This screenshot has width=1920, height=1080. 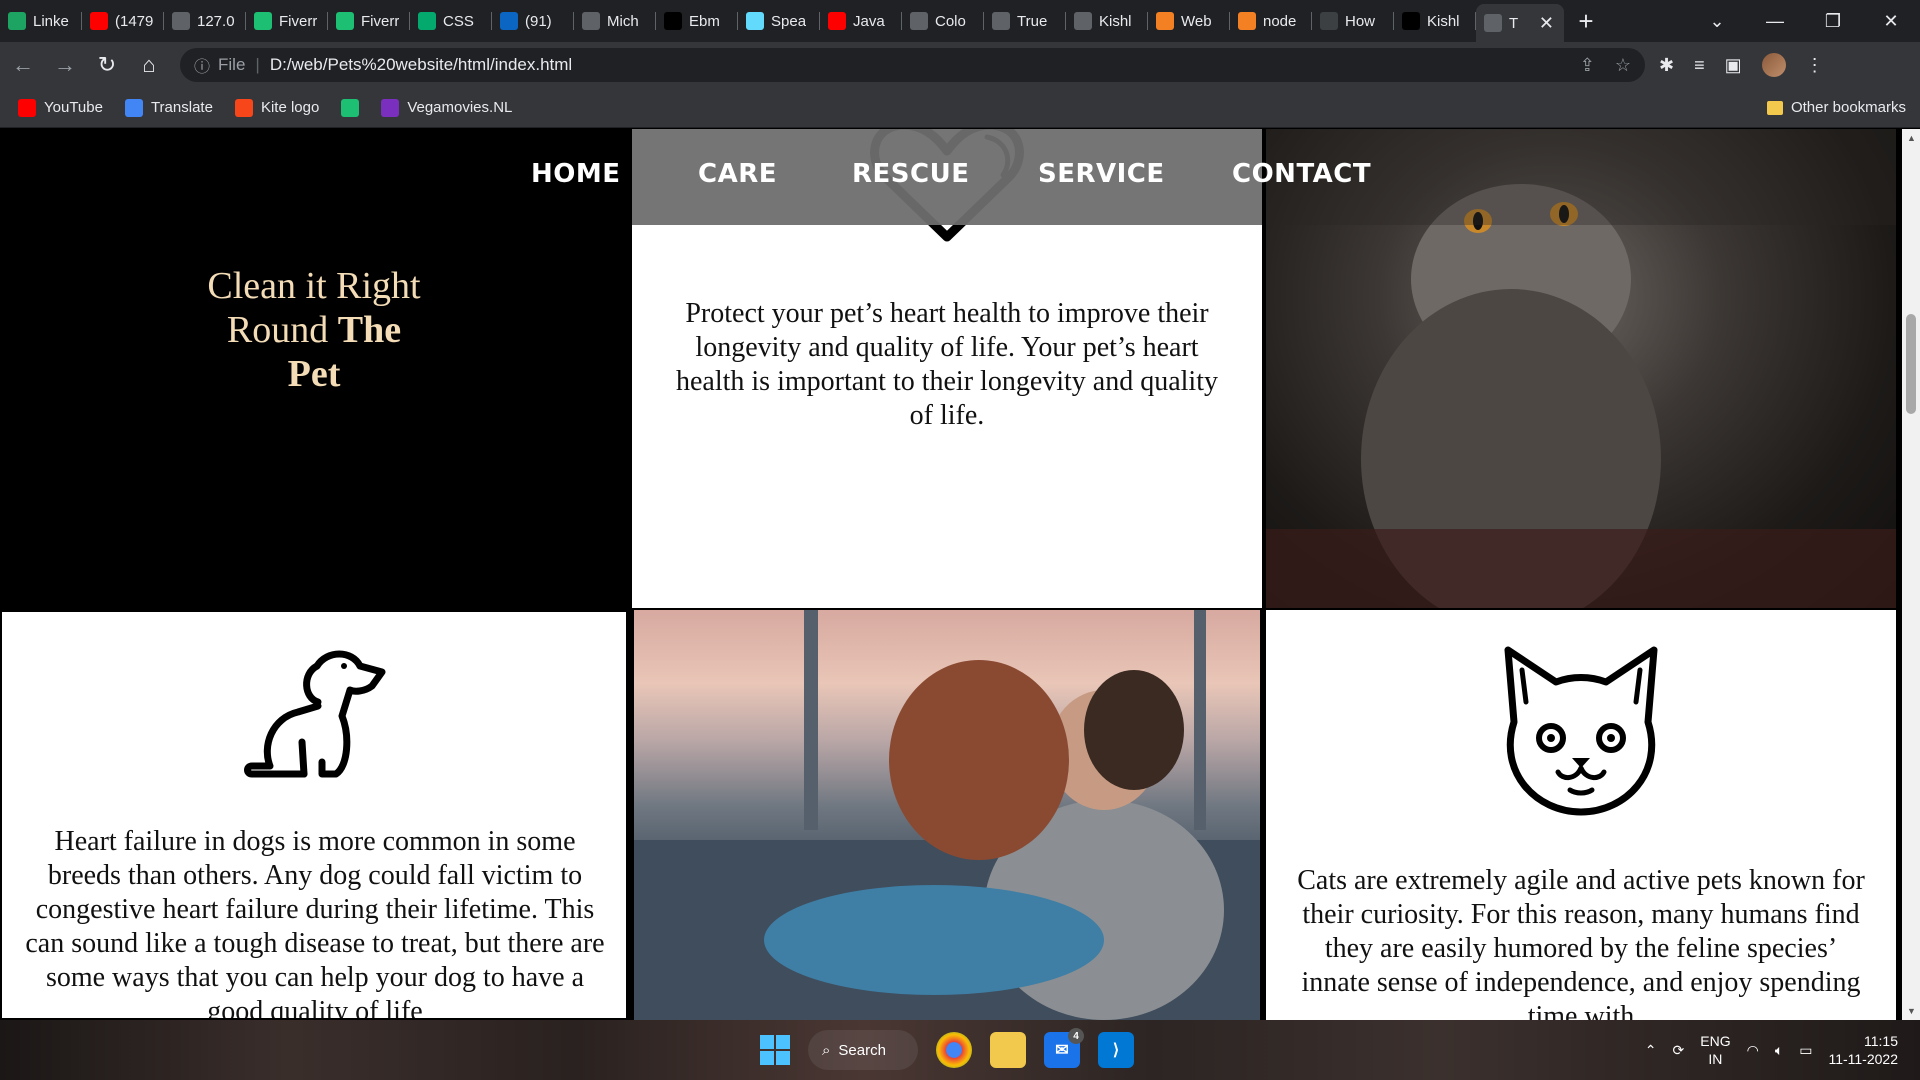 I want to click on bookmark-item: Vegamovies.NL, so click(x=446, y=107).